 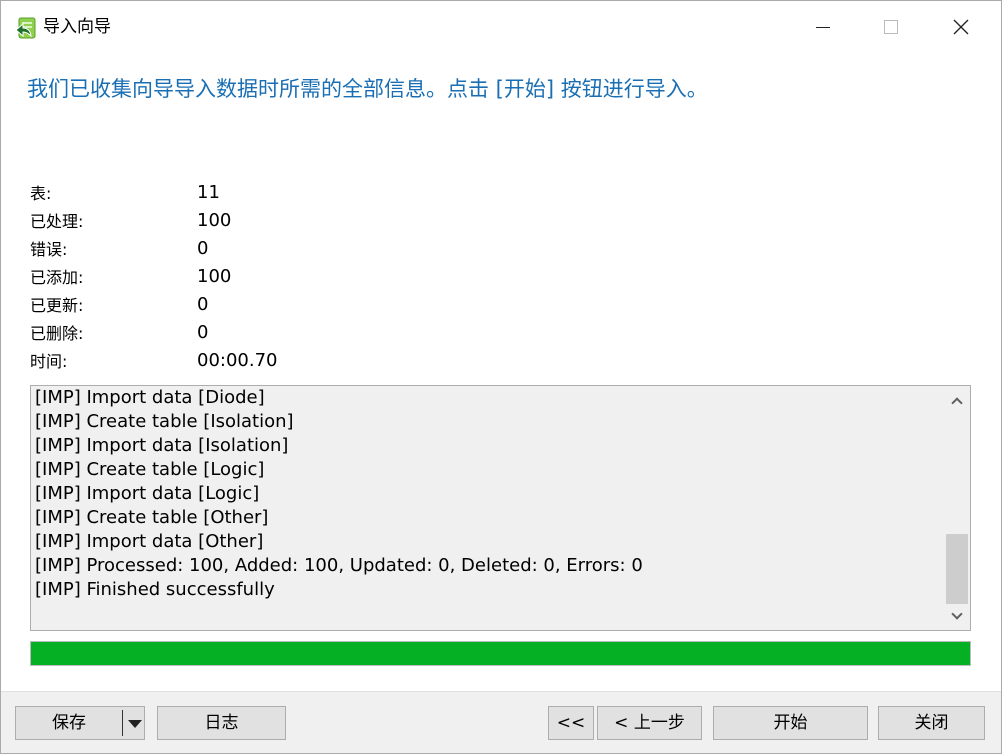 I want to click on scroll-thumb, so click(x=957, y=569).